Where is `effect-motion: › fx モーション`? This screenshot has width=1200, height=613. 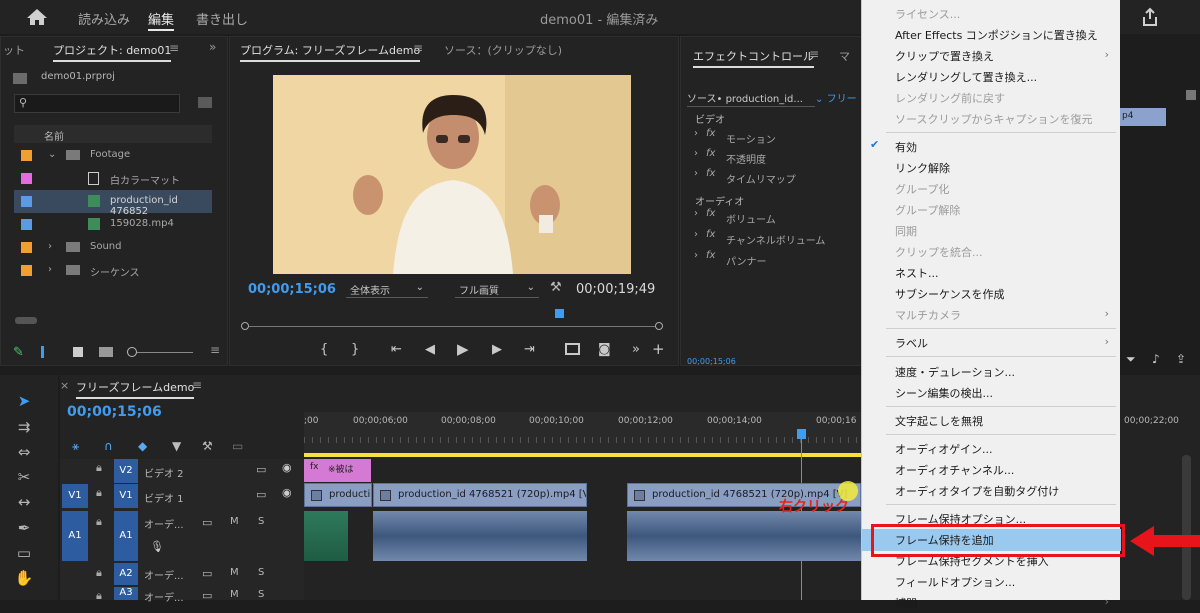
effect-motion: › fx モーション is located at coordinates (776, 138).